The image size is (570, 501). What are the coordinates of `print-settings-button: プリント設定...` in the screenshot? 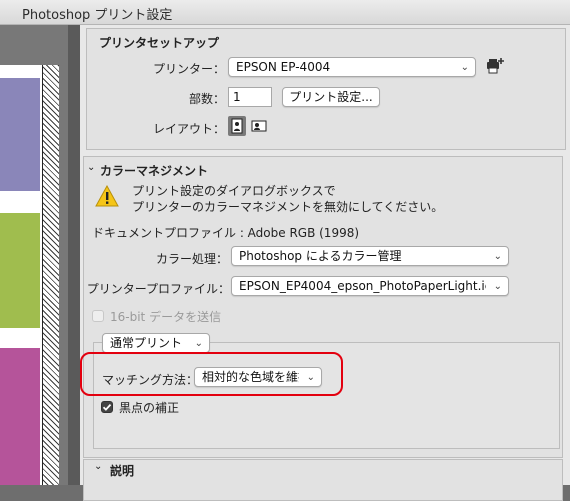 It's located at (331, 97).